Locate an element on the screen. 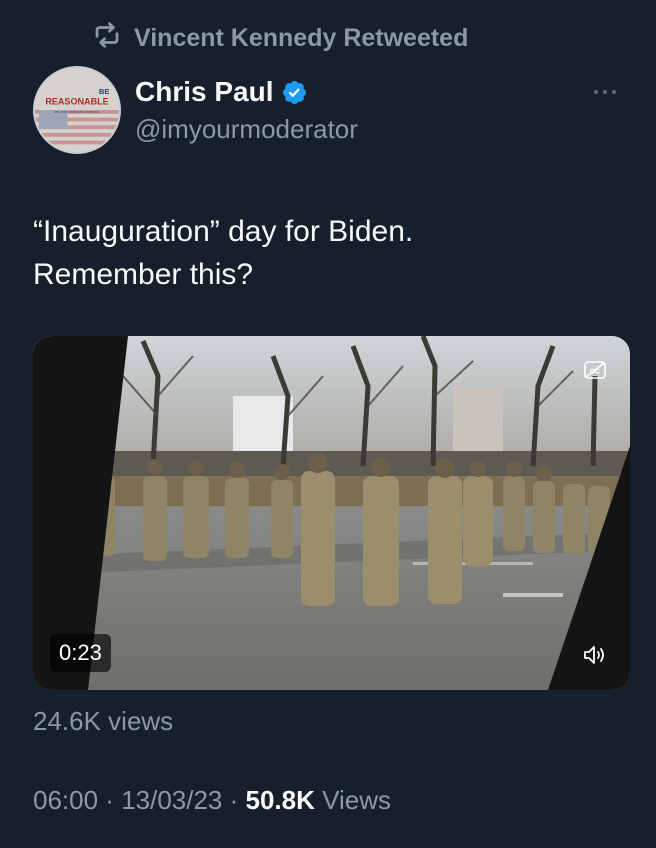 This screenshot has height=848, width=656. closed-captions-icon: CC is located at coordinates (595, 370).